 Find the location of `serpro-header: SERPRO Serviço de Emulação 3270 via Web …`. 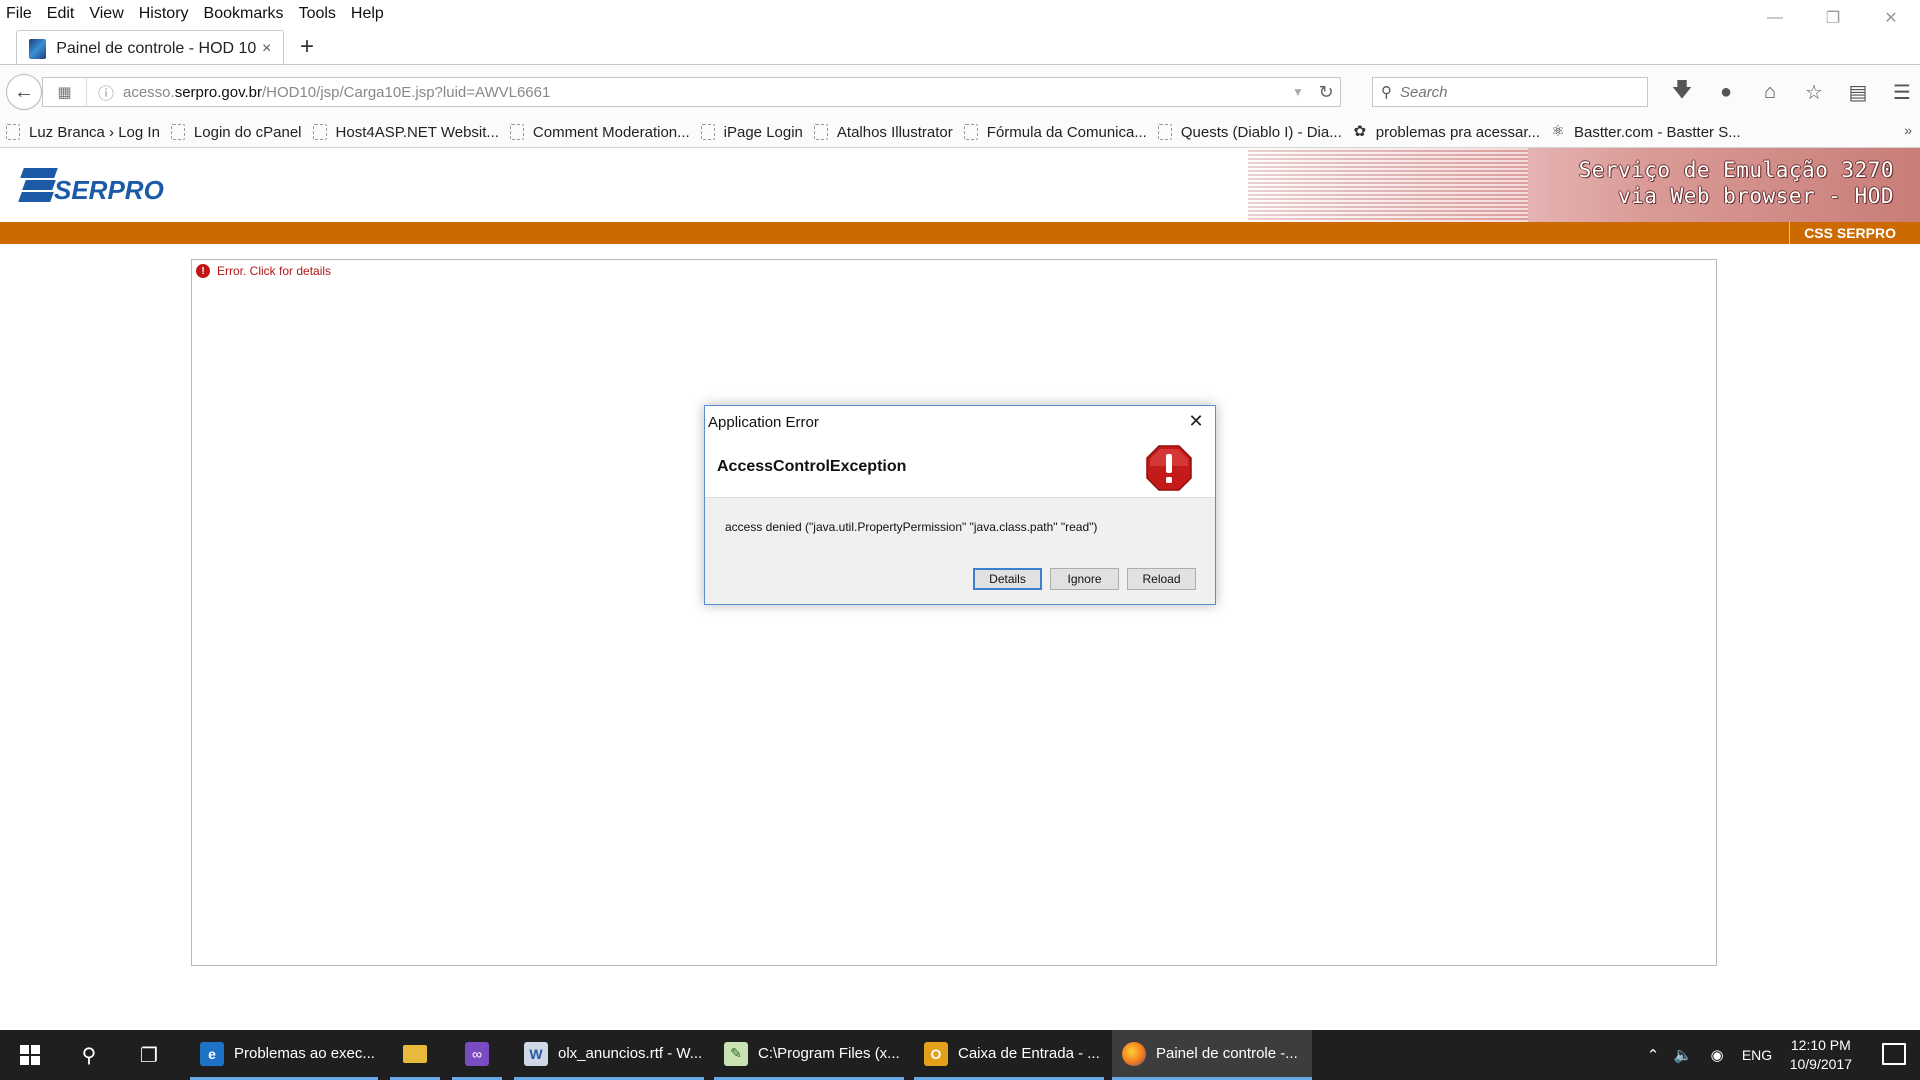

serpro-header: SERPRO Serviço de Emulação 3270 via Web … is located at coordinates (960, 185).